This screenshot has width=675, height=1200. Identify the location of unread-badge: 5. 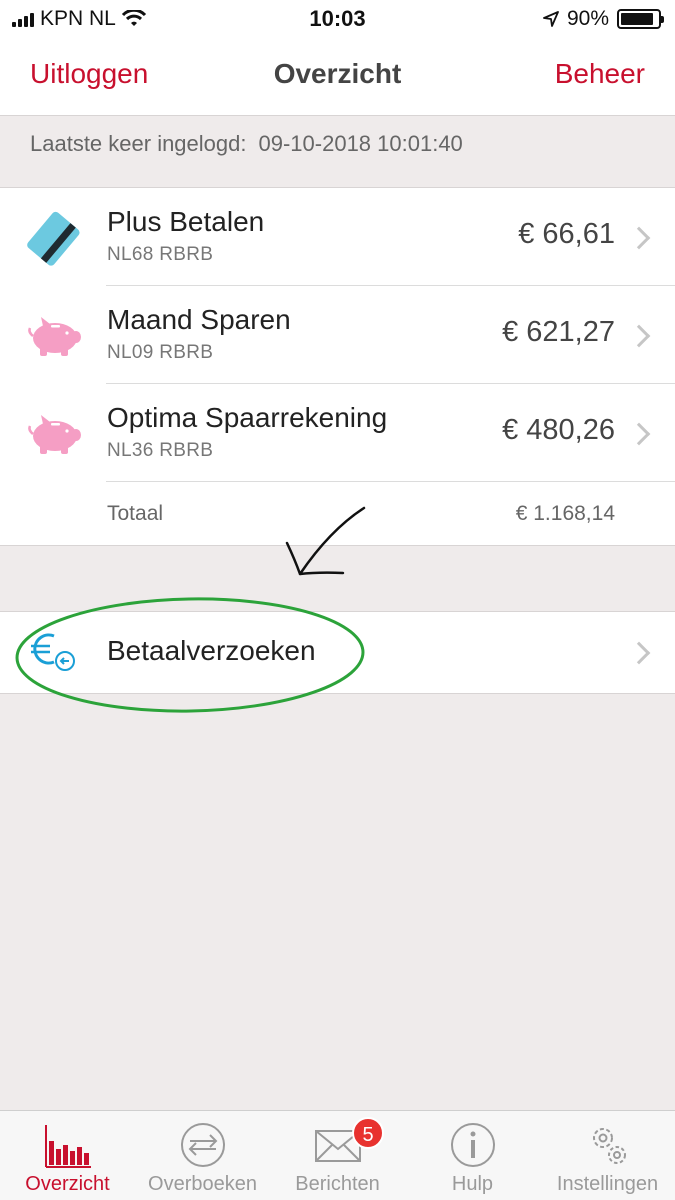
(368, 1133).